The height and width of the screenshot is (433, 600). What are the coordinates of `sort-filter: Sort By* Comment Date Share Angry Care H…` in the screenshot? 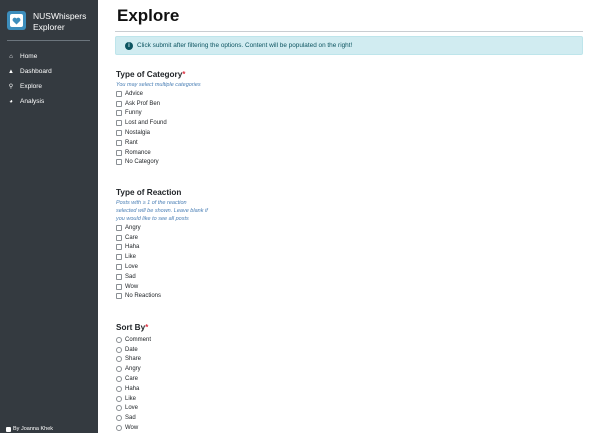 It's located at (176, 378).